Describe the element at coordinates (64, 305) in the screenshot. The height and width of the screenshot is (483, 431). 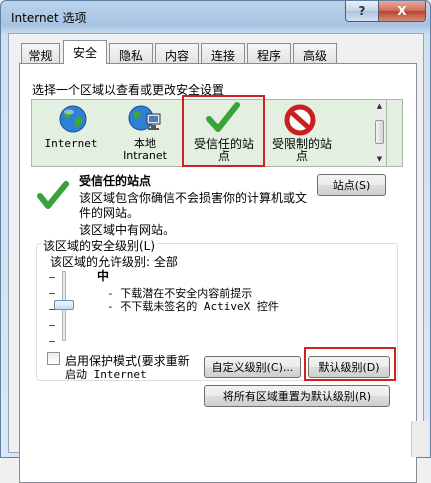
I see `security-level-slider-thumb` at that location.